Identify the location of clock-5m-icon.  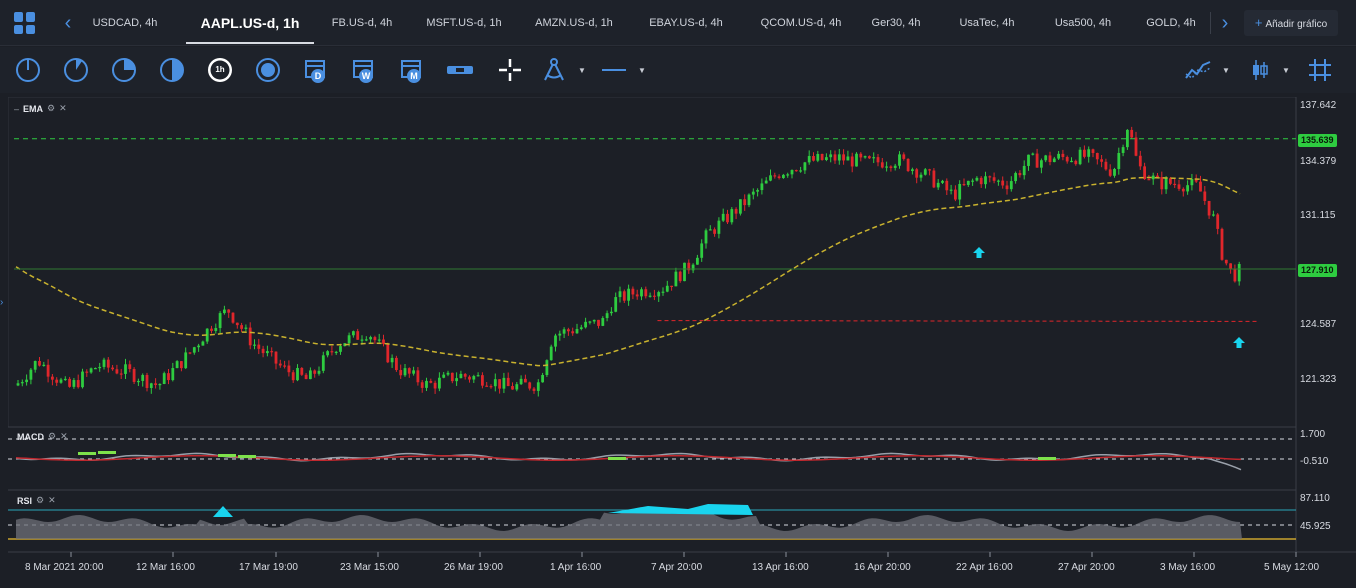
(76, 70).